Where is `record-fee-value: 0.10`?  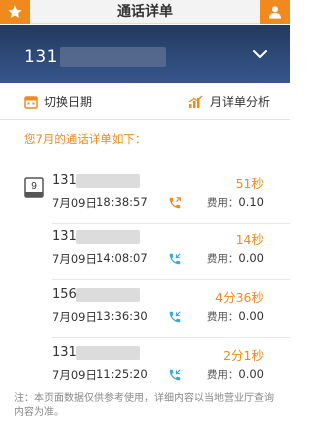
record-fee-value: 0.10 is located at coordinates (251, 202).